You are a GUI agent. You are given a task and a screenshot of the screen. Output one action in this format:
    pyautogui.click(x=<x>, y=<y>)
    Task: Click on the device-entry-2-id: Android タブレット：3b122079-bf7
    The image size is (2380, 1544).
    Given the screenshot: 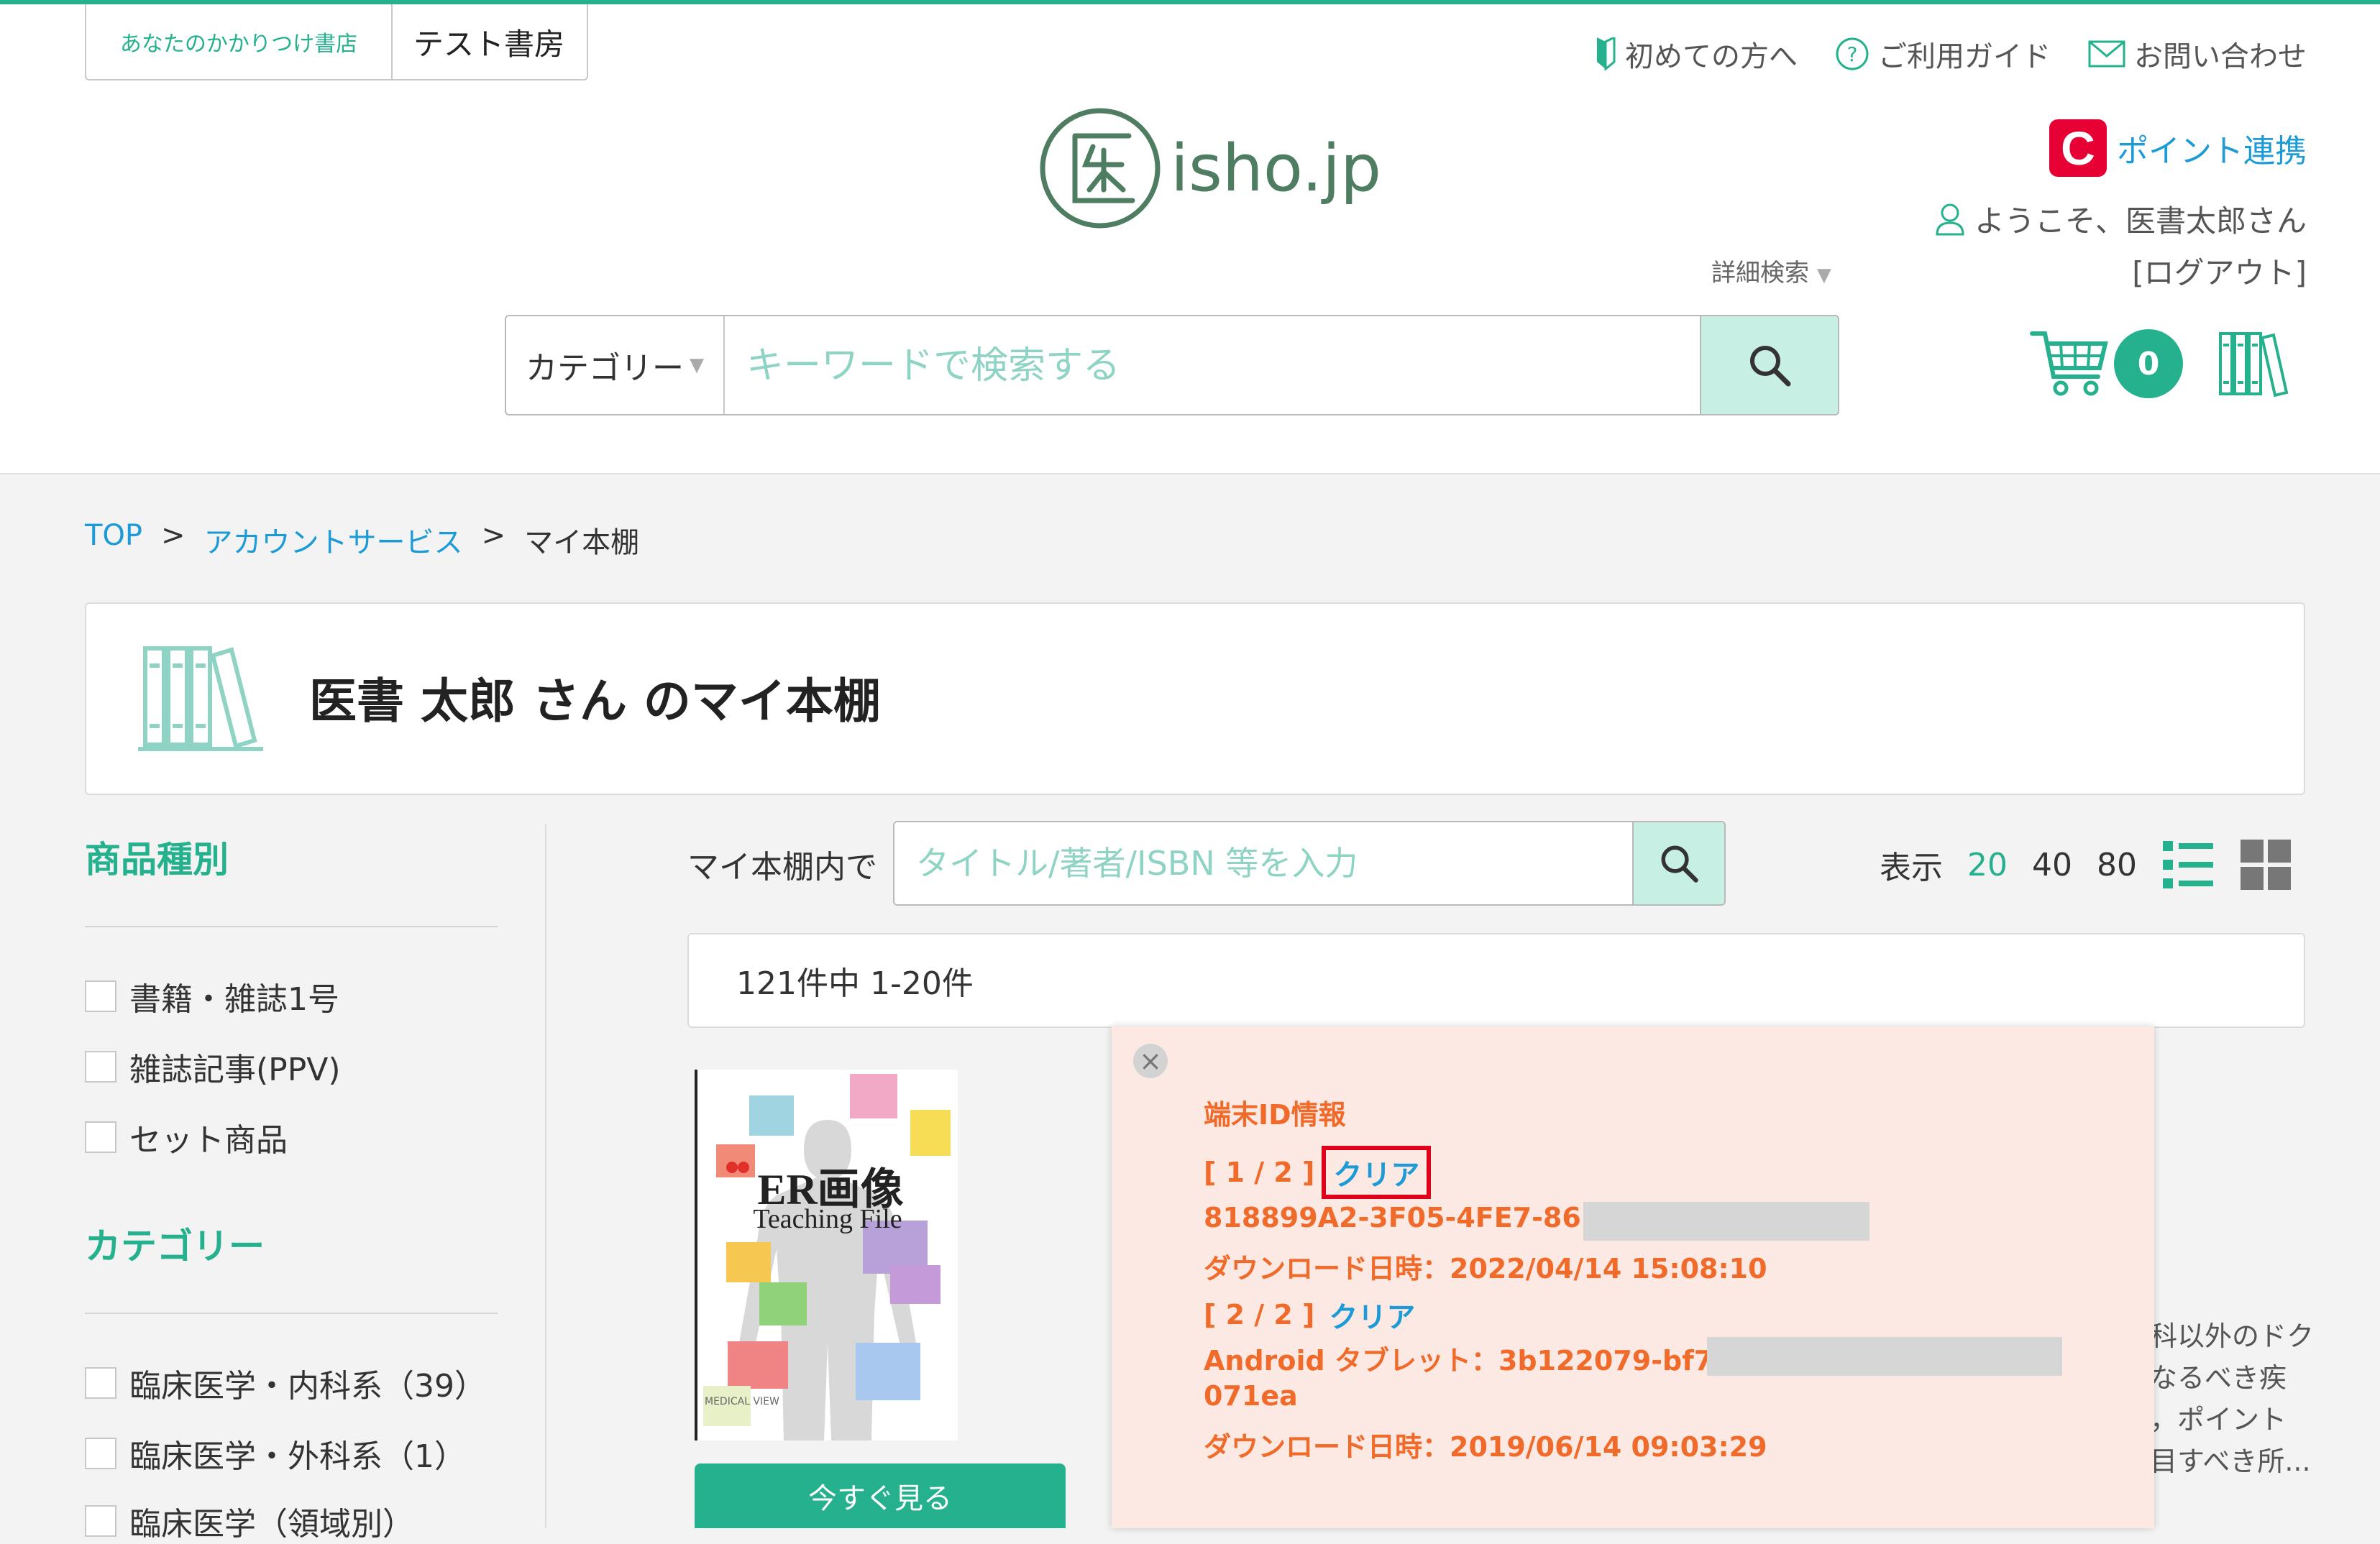 What is the action you would take?
    pyautogui.click(x=1458, y=1361)
    